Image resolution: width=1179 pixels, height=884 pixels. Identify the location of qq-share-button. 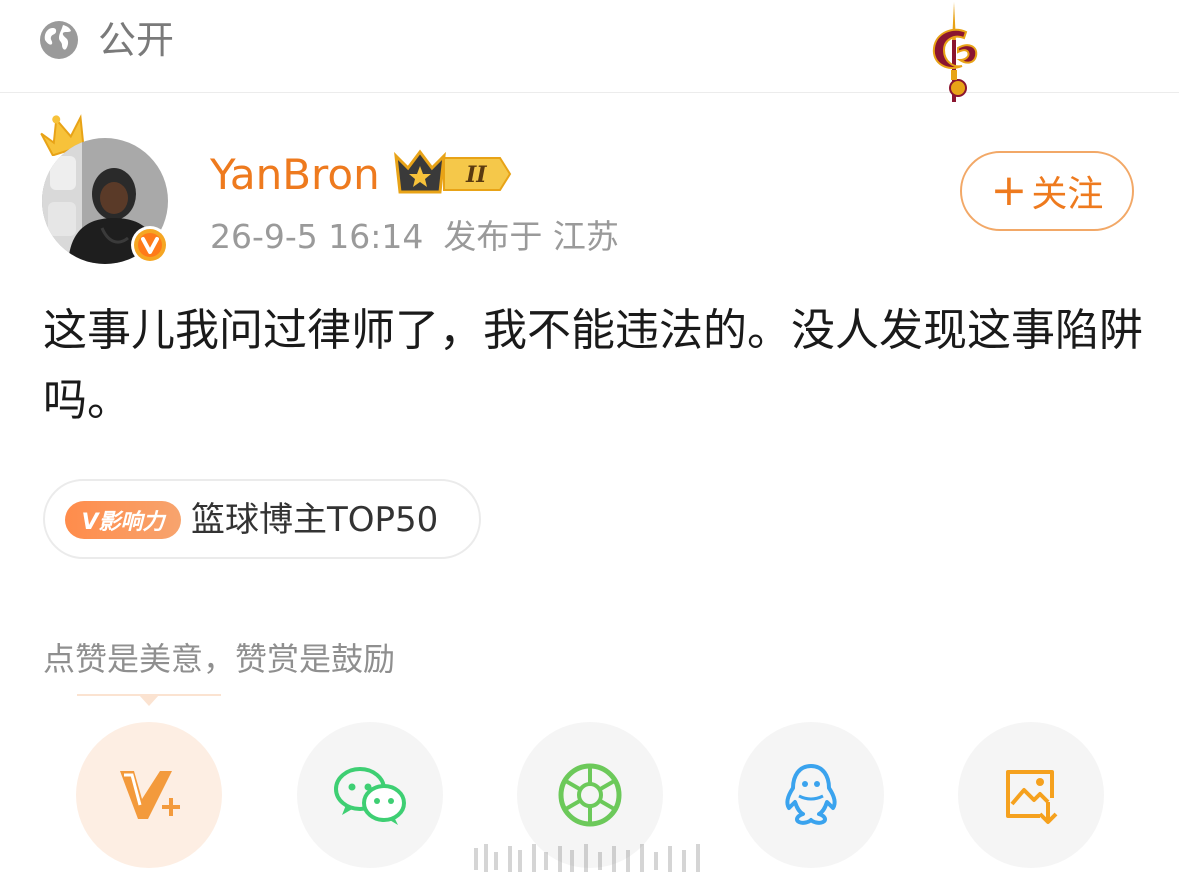
(811, 795).